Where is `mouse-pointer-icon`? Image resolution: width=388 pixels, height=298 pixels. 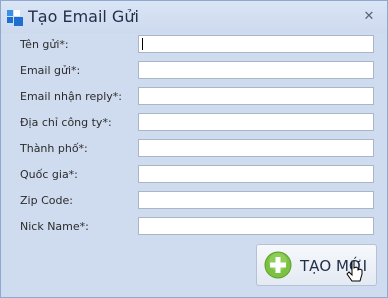 mouse-pointer-icon is located at coordinates (355, 273).